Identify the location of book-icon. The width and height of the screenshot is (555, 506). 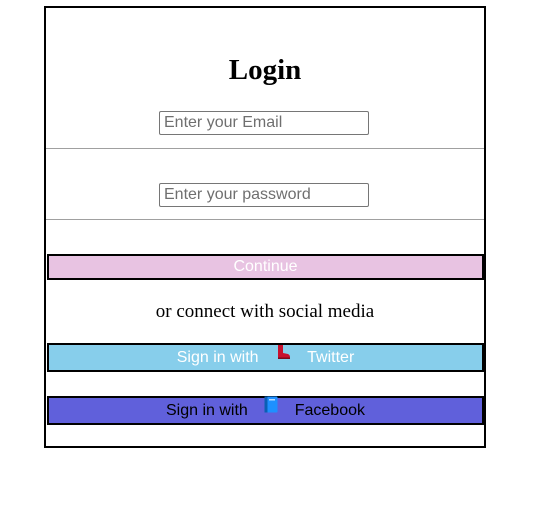
(271, 408).